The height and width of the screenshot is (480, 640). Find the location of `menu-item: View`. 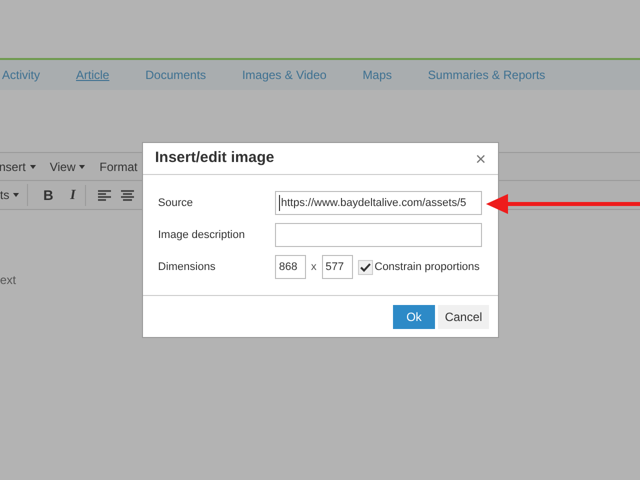

menu-item: View is located at coordinates (68, 167).